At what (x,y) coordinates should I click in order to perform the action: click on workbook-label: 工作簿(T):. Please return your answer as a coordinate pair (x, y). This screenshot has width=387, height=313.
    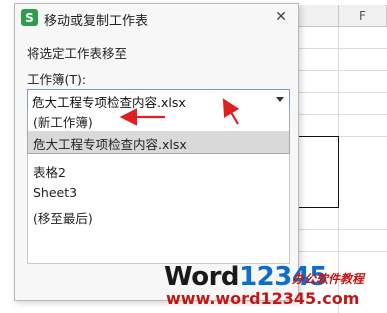
    Looking at the image, I should click on (57, 79).